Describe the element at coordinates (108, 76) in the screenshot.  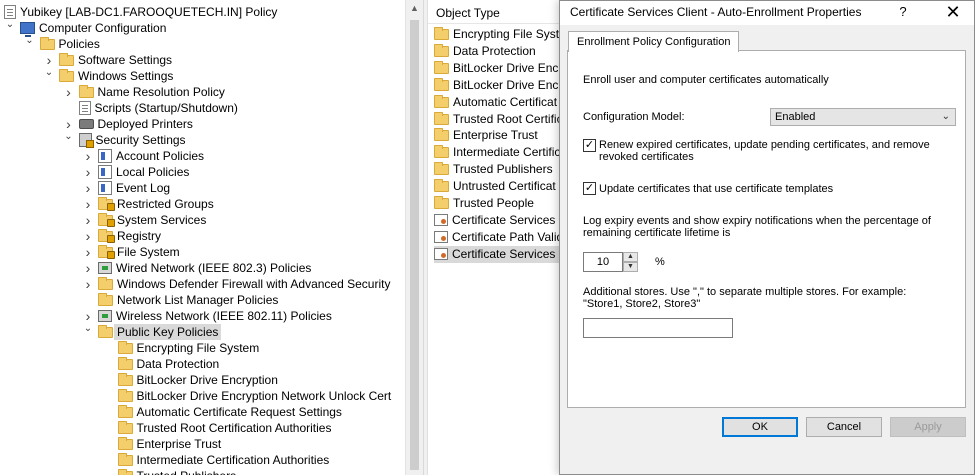
I see `tree-item: ⌄ Windows Settings` at that location.